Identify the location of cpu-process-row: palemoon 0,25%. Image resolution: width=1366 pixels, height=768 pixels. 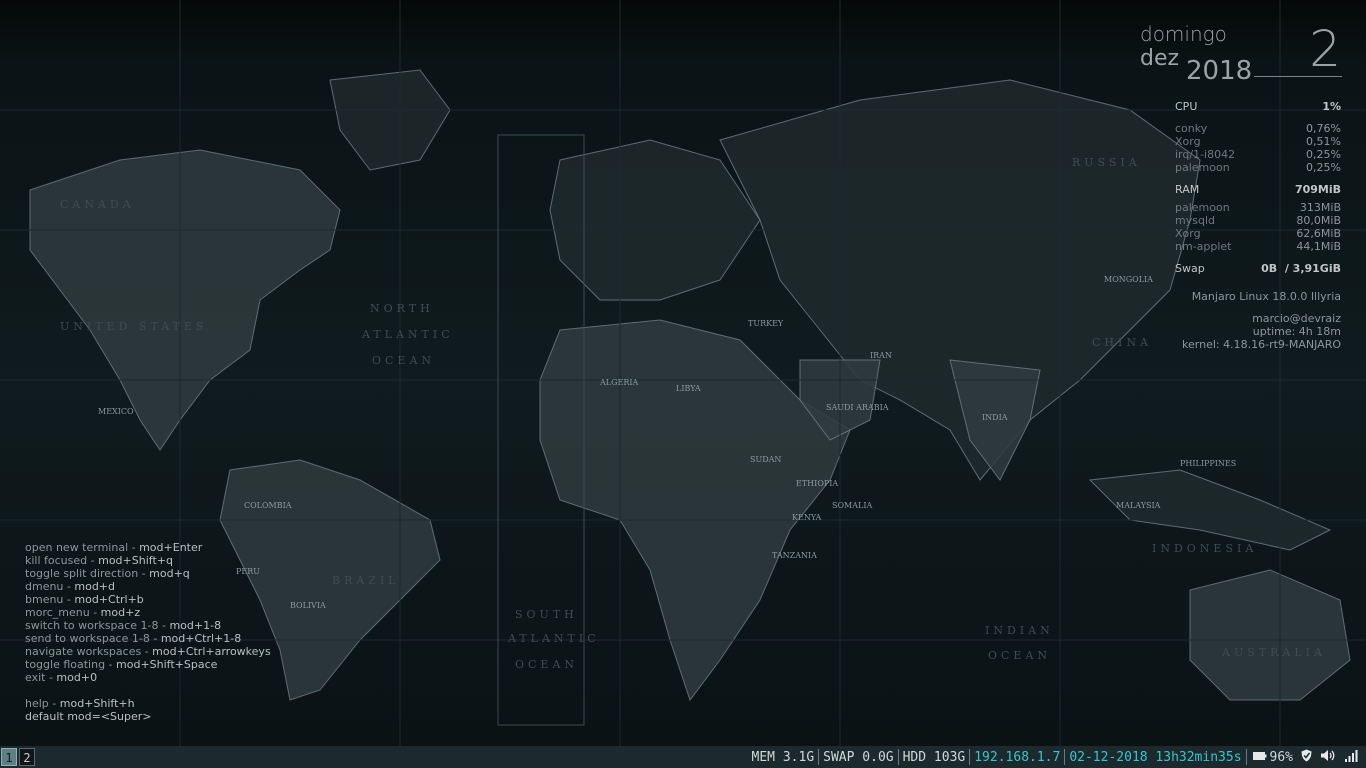
(1258, 167).